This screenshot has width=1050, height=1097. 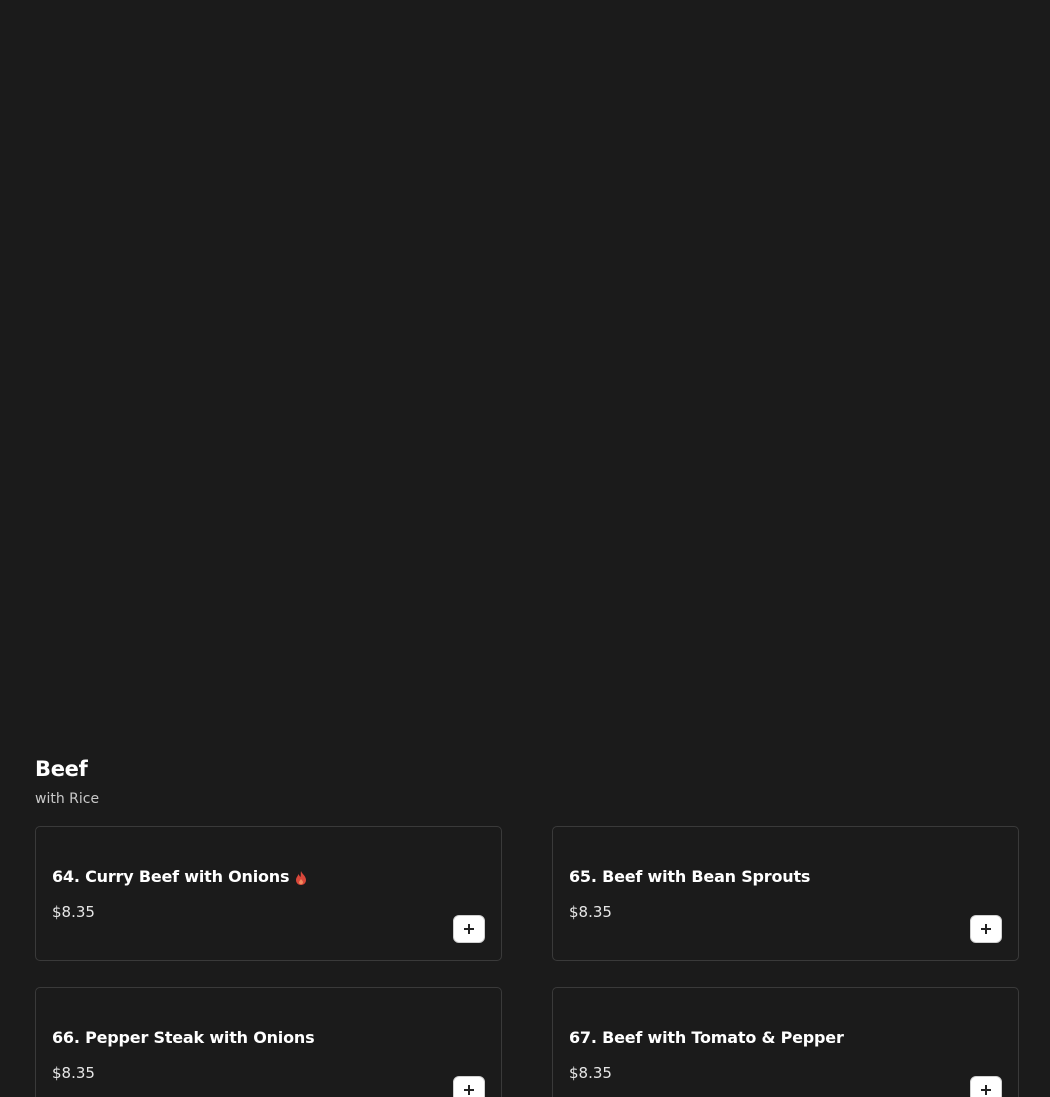 I want to click on menu-item-name: 64. Curry Beef with Onions, so click(x=171, y=876).